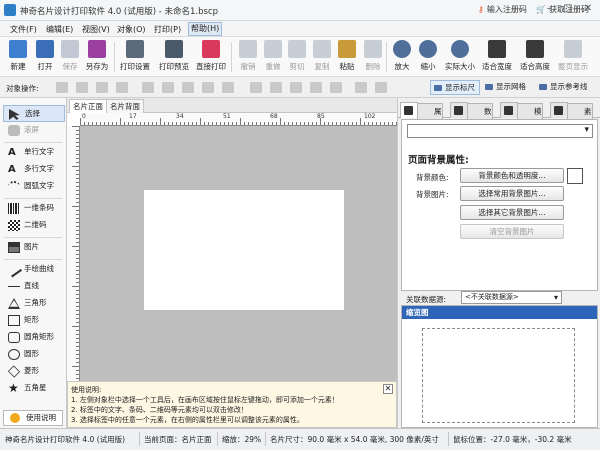  Describe the element at coordinates (244, 250) in the screenshot. I see `card-page` at that location.